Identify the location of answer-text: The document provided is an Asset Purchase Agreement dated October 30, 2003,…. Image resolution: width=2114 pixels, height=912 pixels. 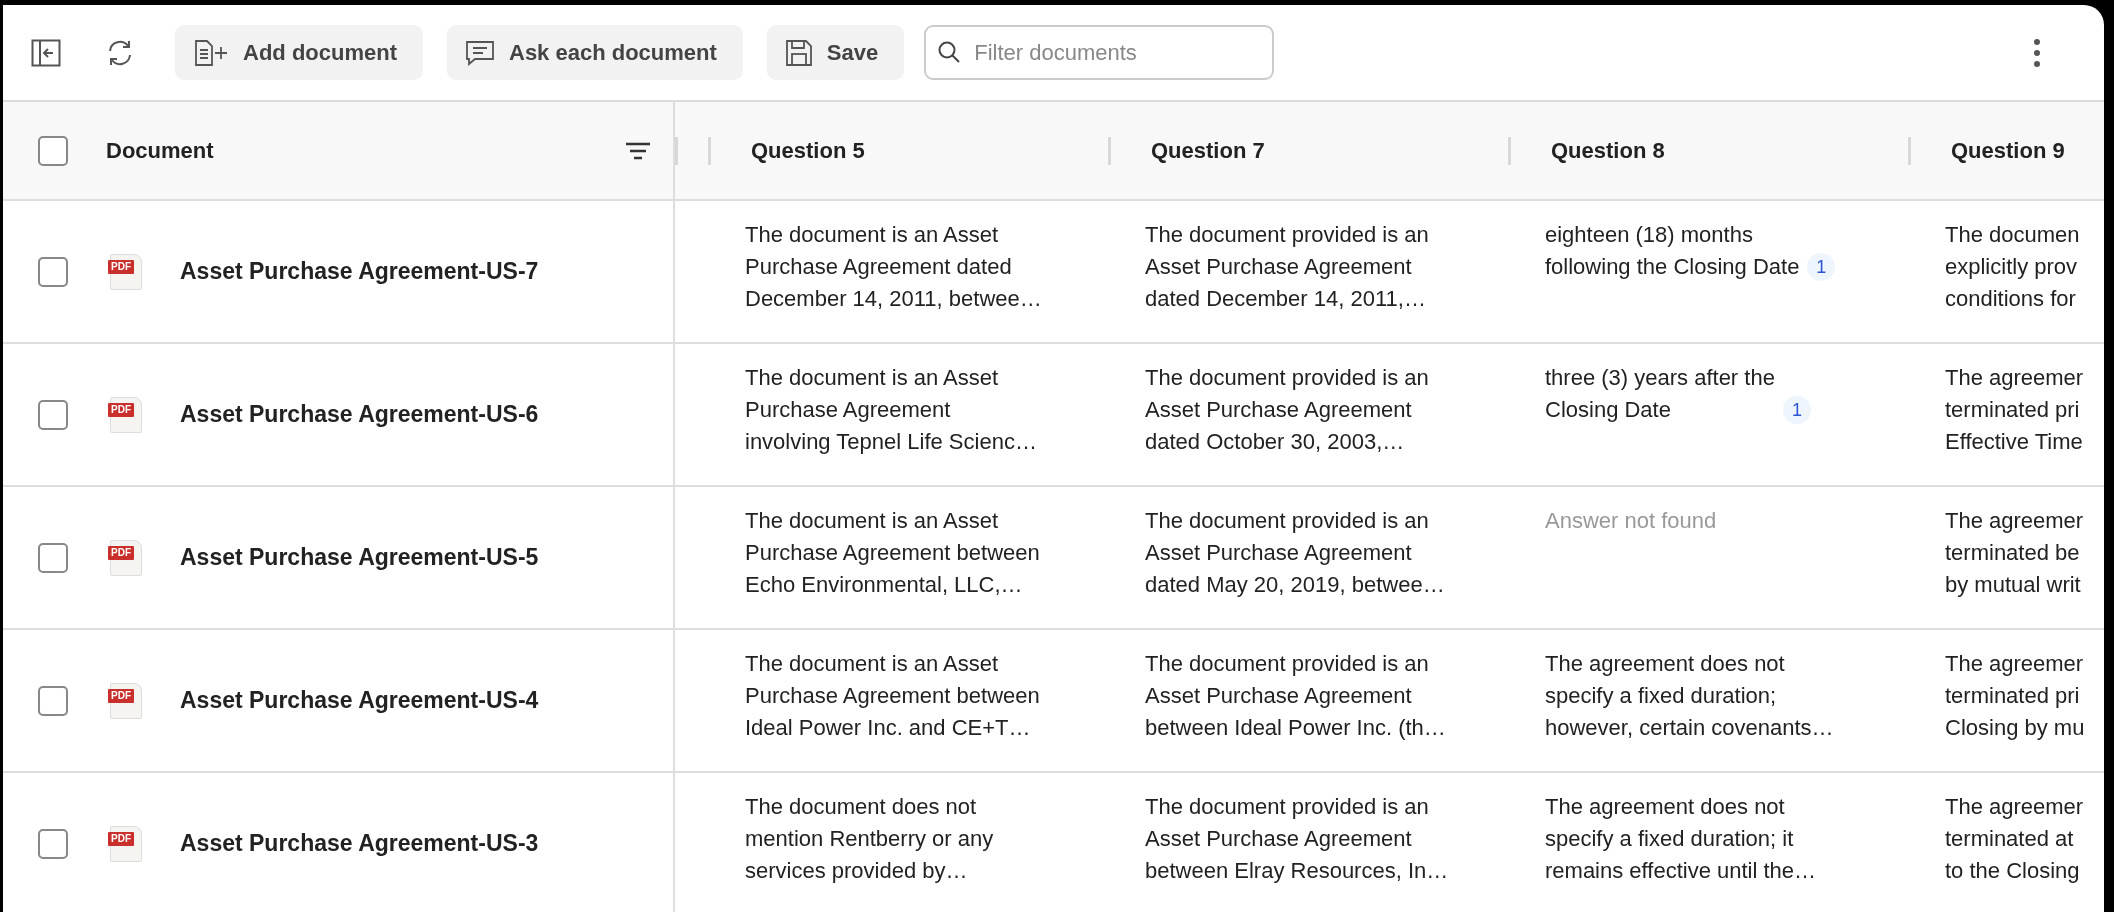
(1287, 410).